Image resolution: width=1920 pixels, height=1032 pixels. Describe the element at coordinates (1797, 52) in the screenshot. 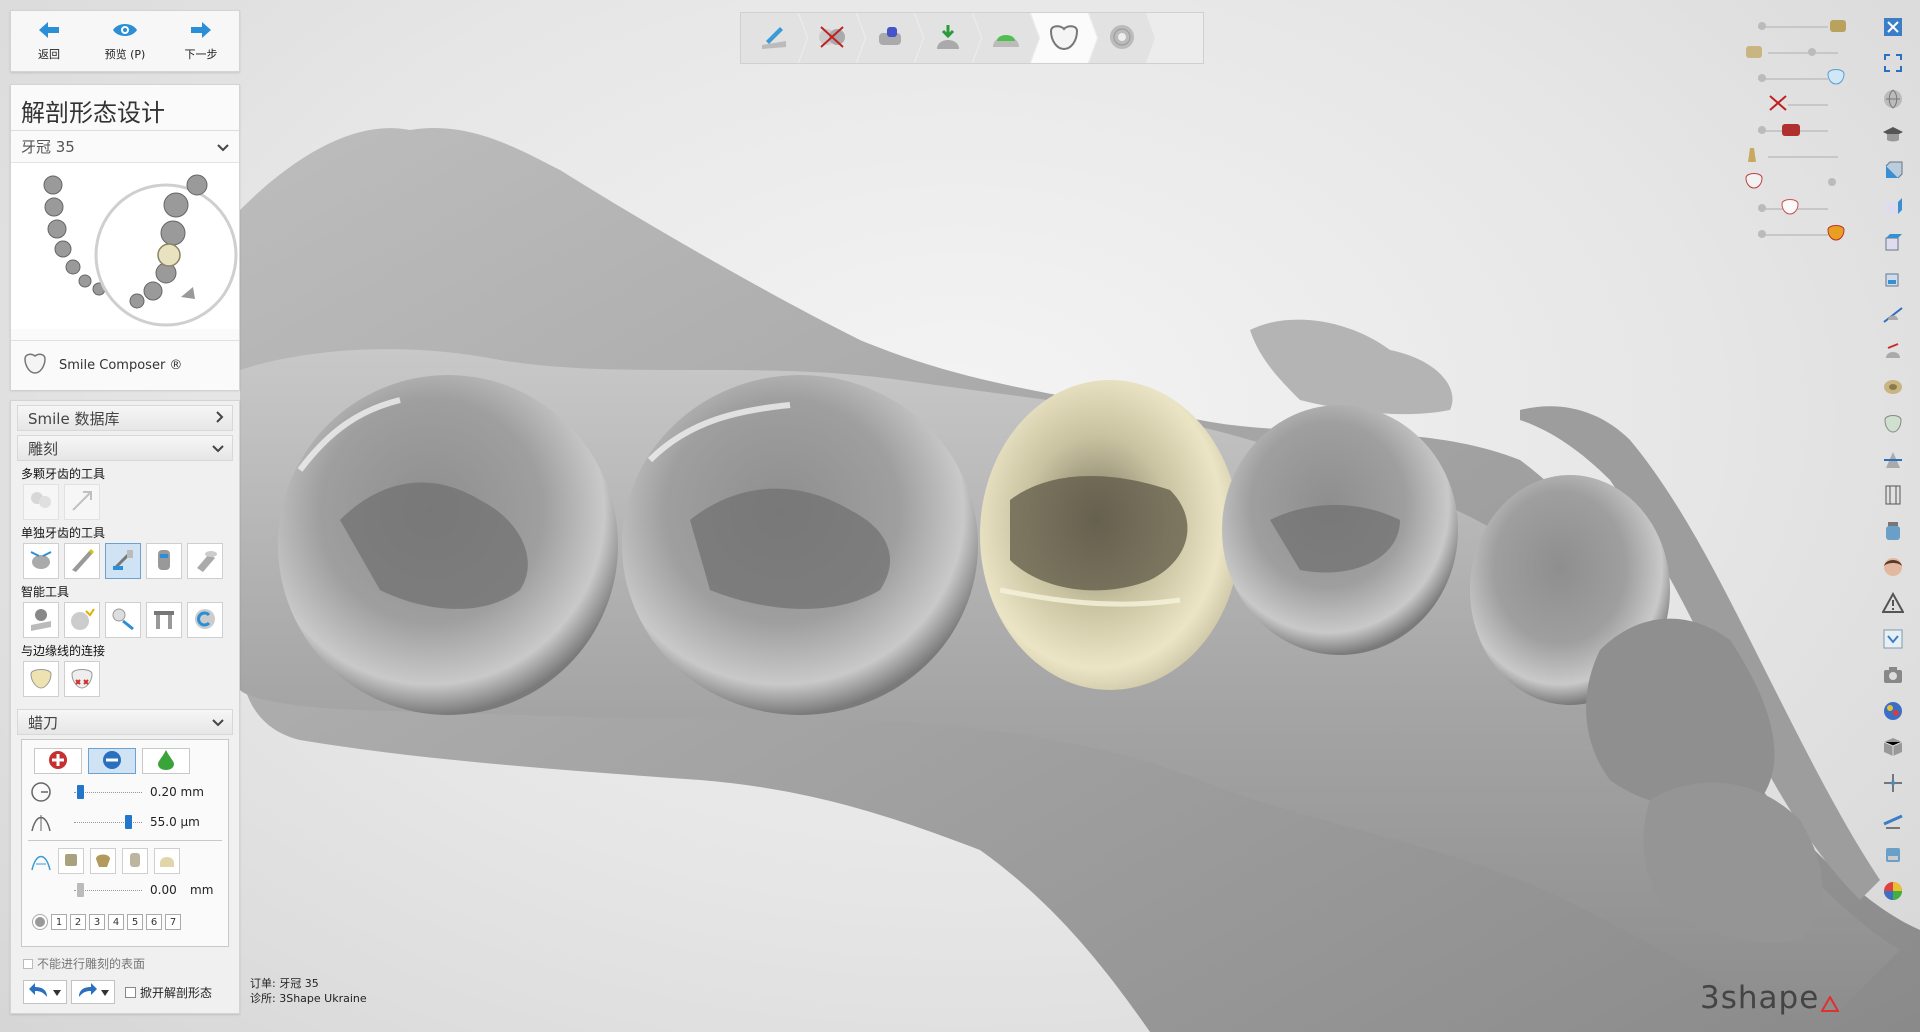

I see `visibility-row-model` at that location.